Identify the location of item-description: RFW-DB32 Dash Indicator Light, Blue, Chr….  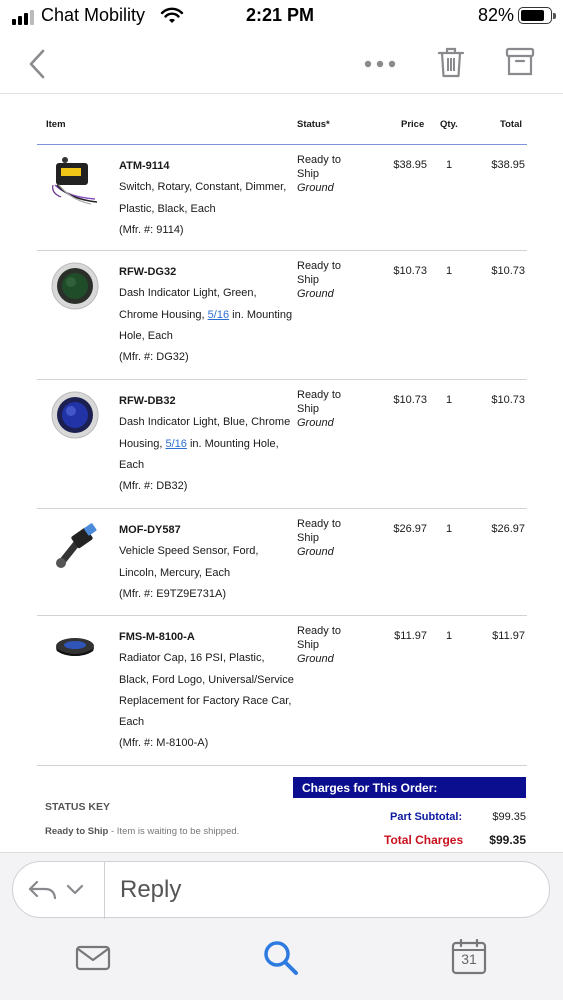
(206, 444).